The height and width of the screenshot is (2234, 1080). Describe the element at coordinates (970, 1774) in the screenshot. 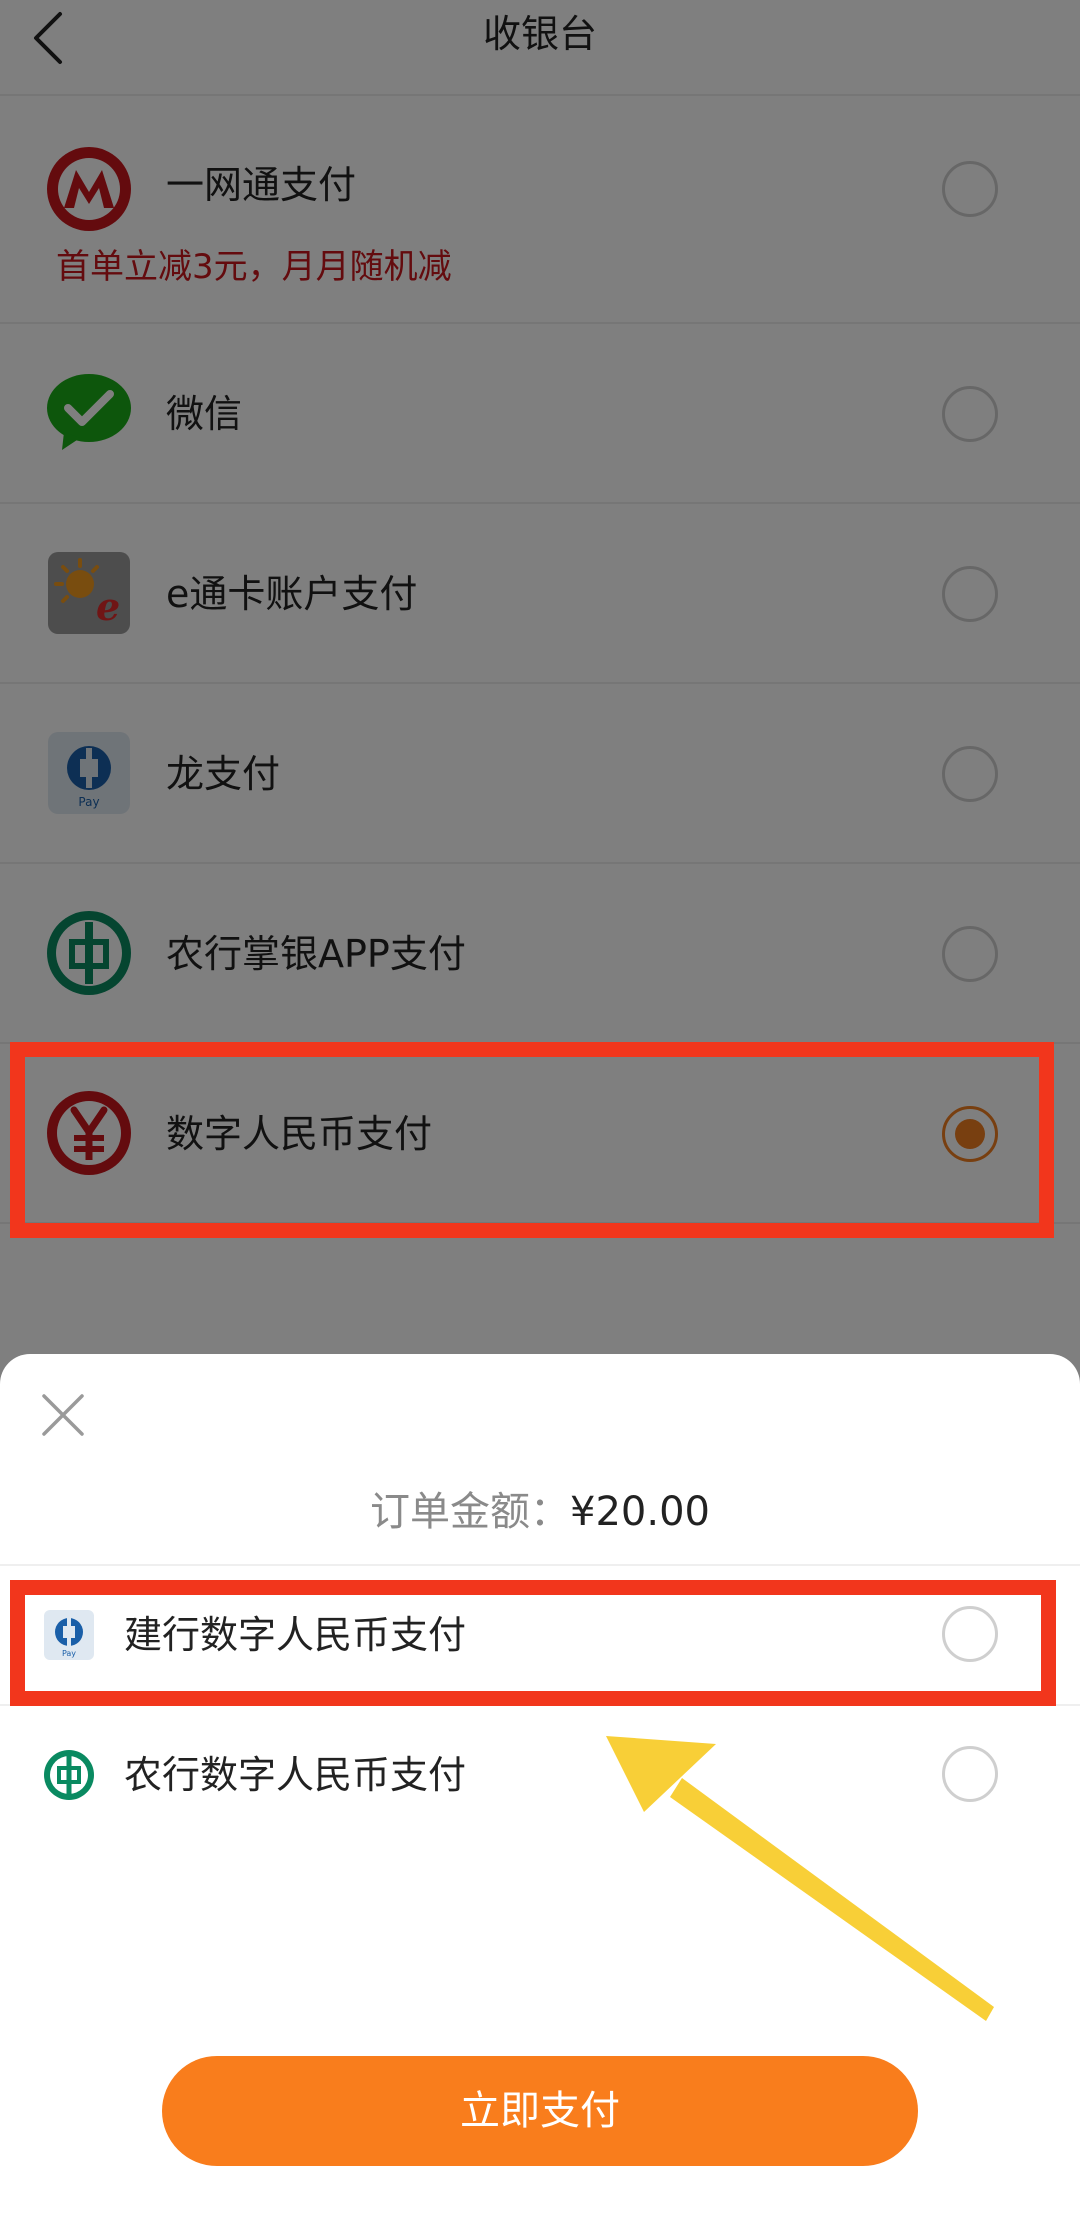

I see `radio-abc-digital-rmb` at that location.